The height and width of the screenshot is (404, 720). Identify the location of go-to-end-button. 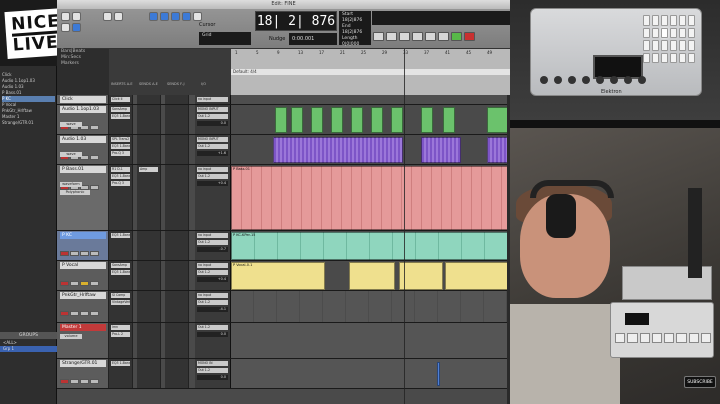
(430, 36).